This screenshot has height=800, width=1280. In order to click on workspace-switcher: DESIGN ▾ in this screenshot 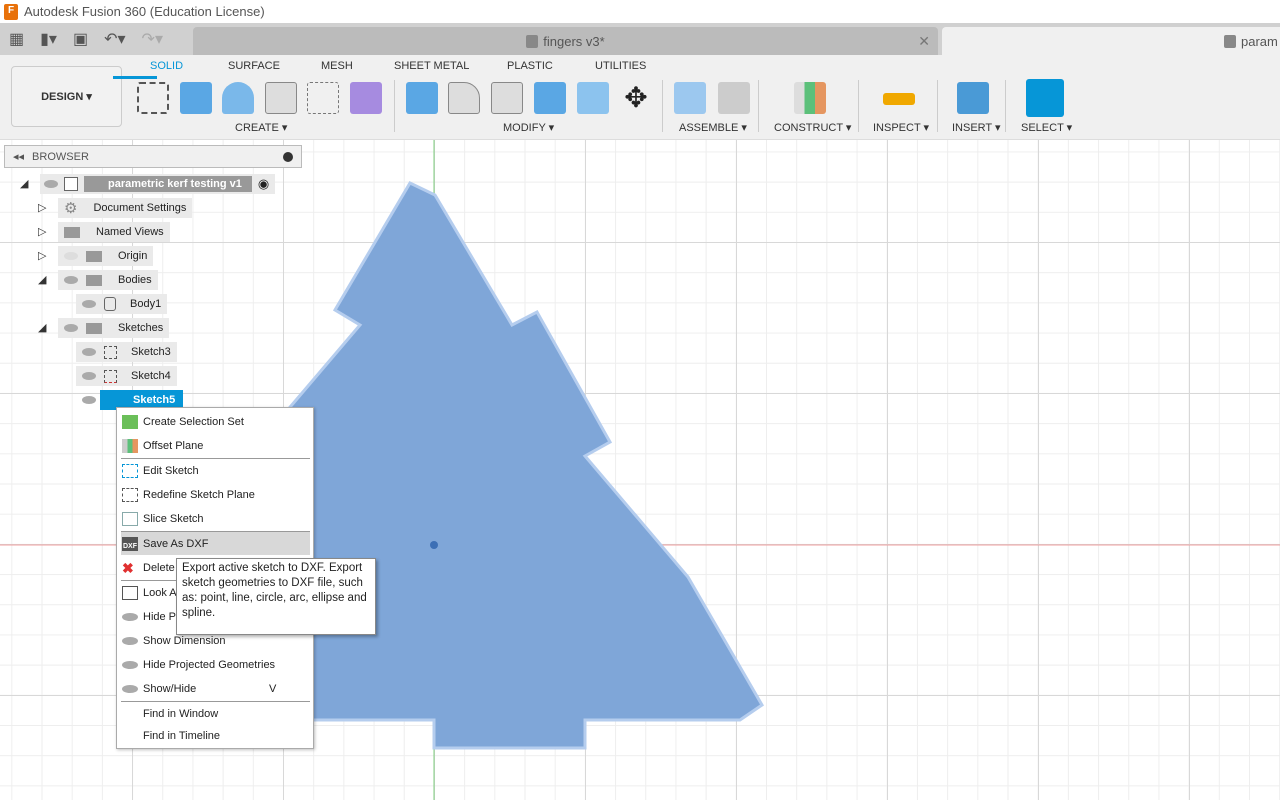, I will do `click(66, 96)`.